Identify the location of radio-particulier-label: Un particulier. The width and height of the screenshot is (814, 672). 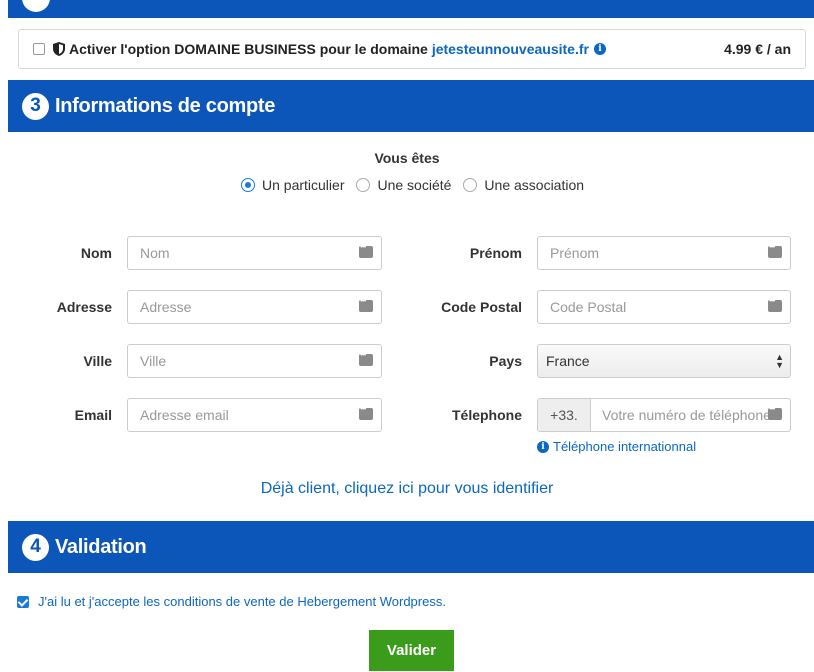
(303, 185).